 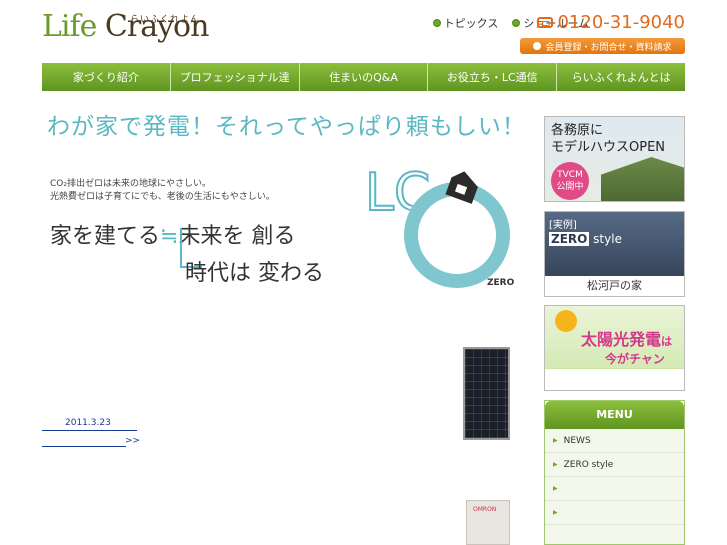 What do you see at coordinates (569, 239) in the screenshot?
I see `banner2-zero-word: ZERO` at bounding box center [569, 239].